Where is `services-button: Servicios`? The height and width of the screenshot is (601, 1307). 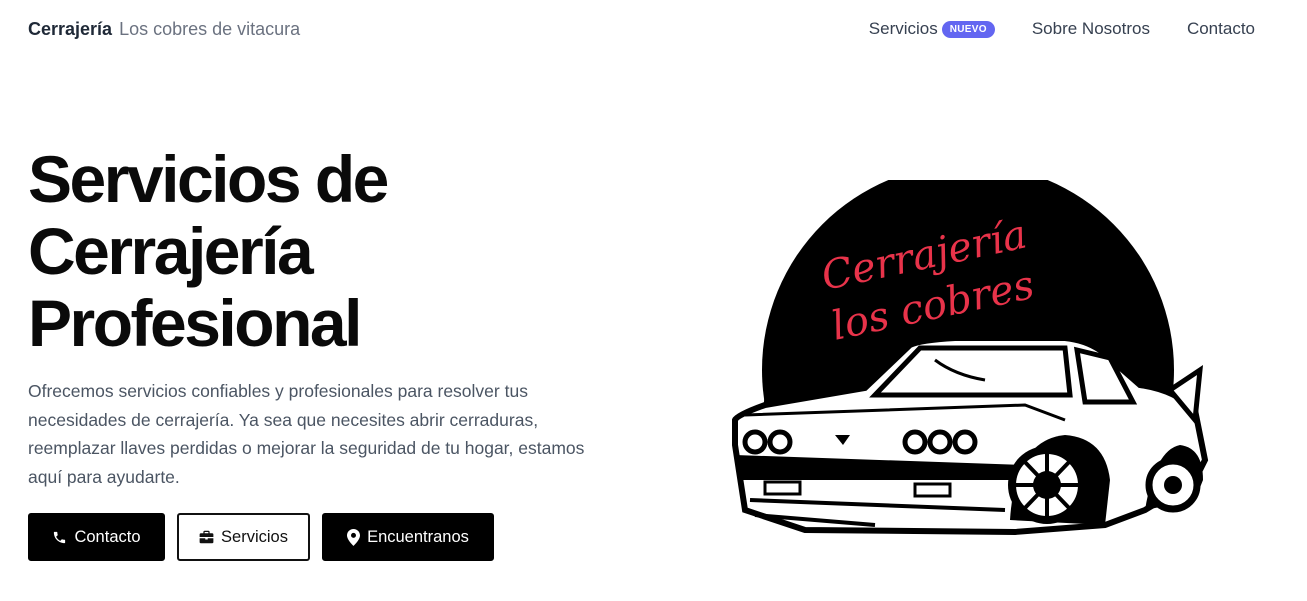 services-button: Servicios is located at coordinates (243, 537).